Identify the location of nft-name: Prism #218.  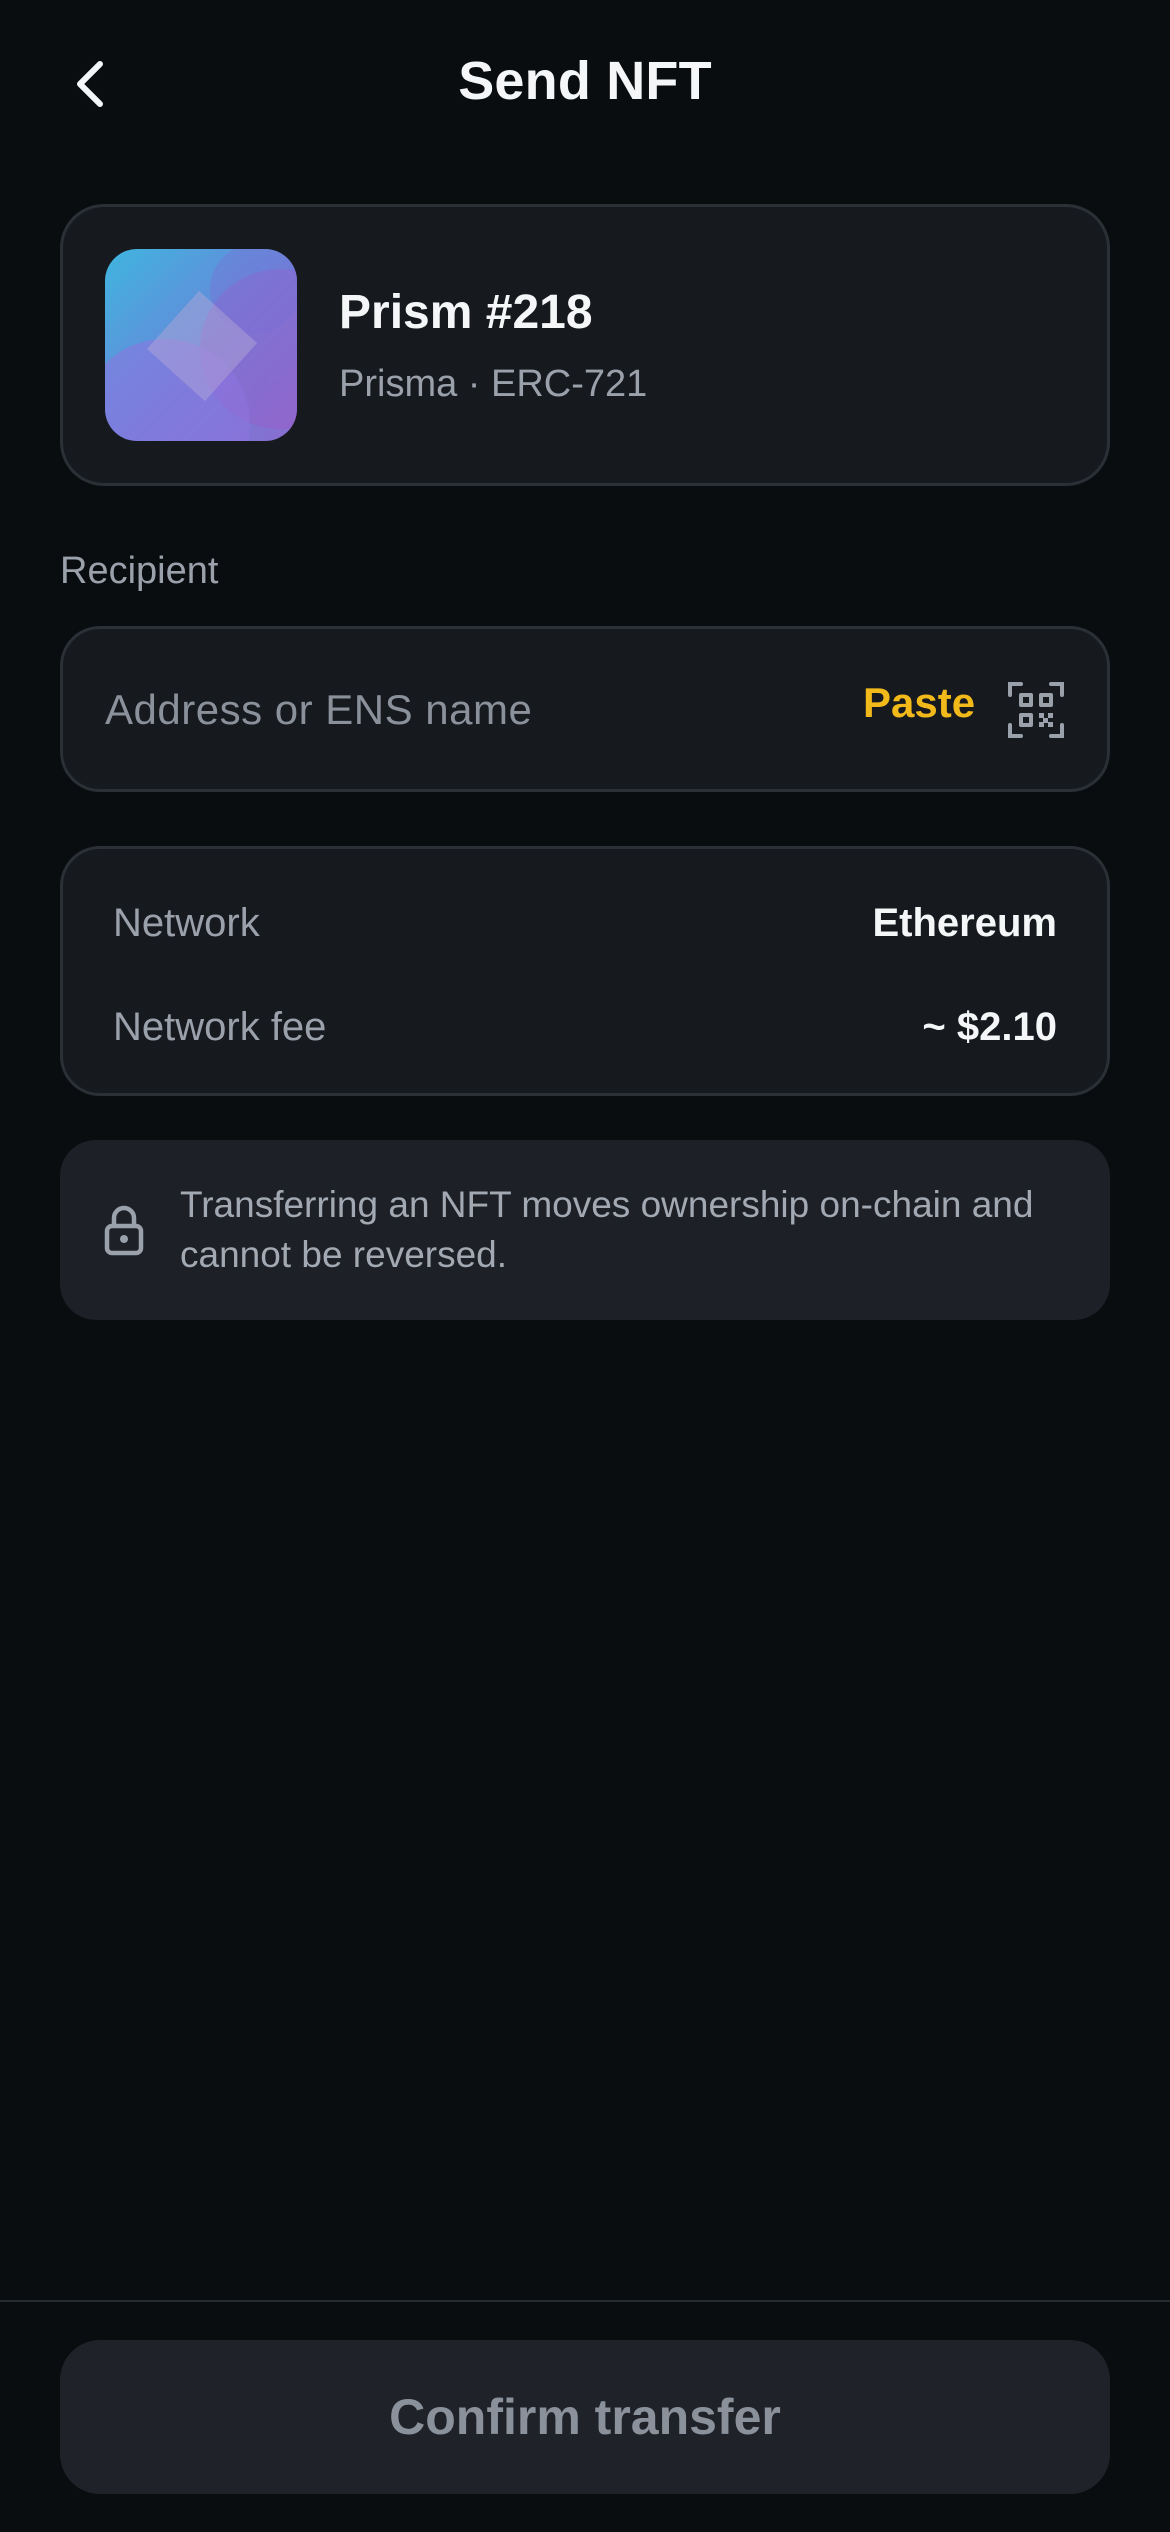
(466, 312).